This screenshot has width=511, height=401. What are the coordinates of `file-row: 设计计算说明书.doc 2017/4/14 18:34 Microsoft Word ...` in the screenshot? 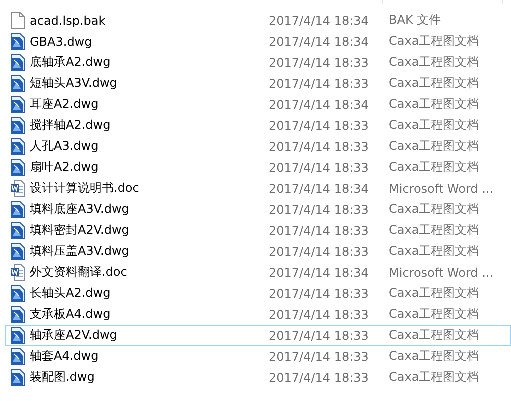 It's located at (258, 188).